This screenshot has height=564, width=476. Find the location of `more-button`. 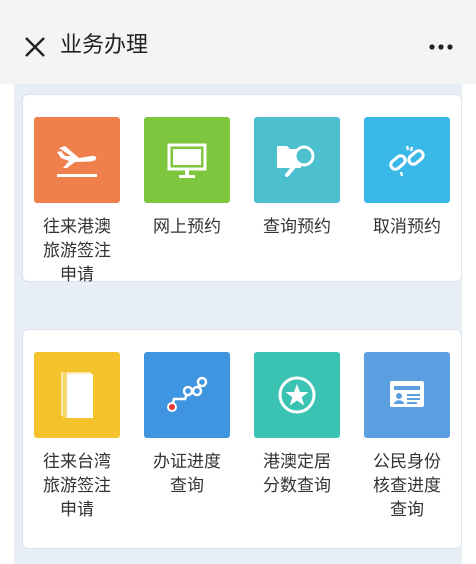

more-button is located at coordinates (441, 47).